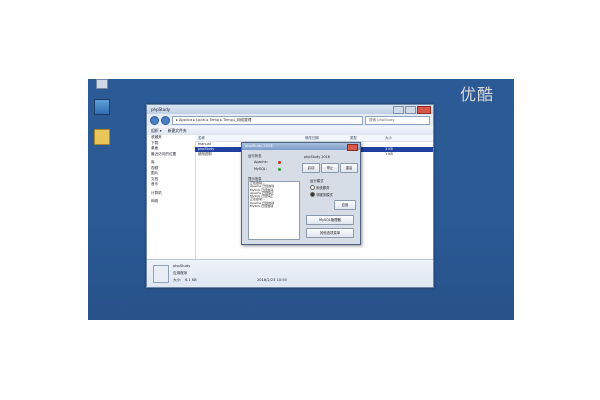 This screenshot has height=400, width=600. I want to click on stop-button: 停止, so click(330, 168).